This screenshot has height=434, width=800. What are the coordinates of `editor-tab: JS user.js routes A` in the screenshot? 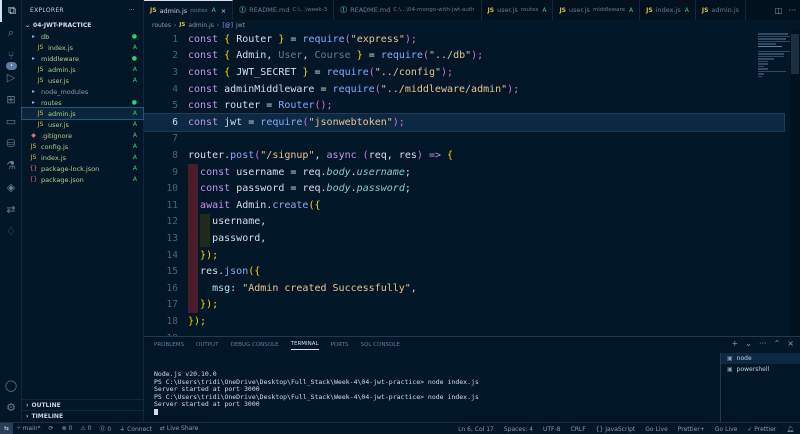 It's located at (518, 10).